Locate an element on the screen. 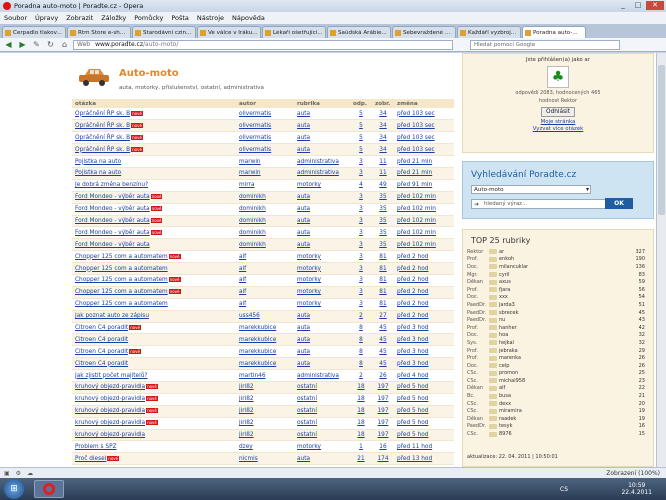 The image size is (666, 500). top25-user: alf is located at coordinates (559, 388).